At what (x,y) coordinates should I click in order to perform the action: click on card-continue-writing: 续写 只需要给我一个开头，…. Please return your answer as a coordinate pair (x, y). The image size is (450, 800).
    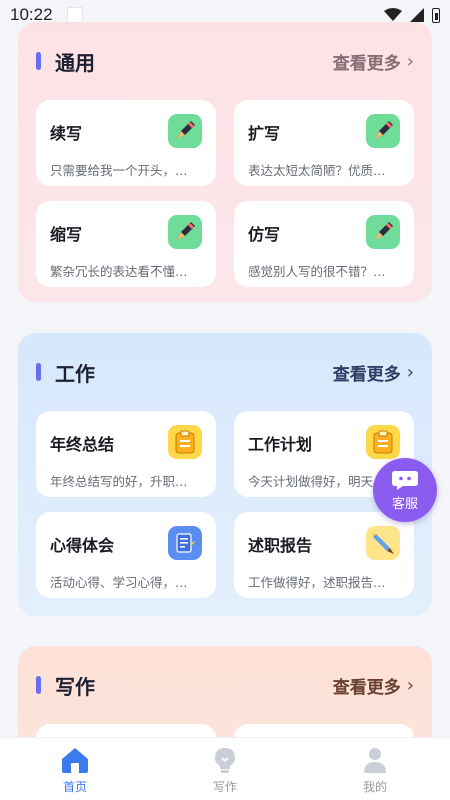
    Looking at the image, I should click on (126, 143).